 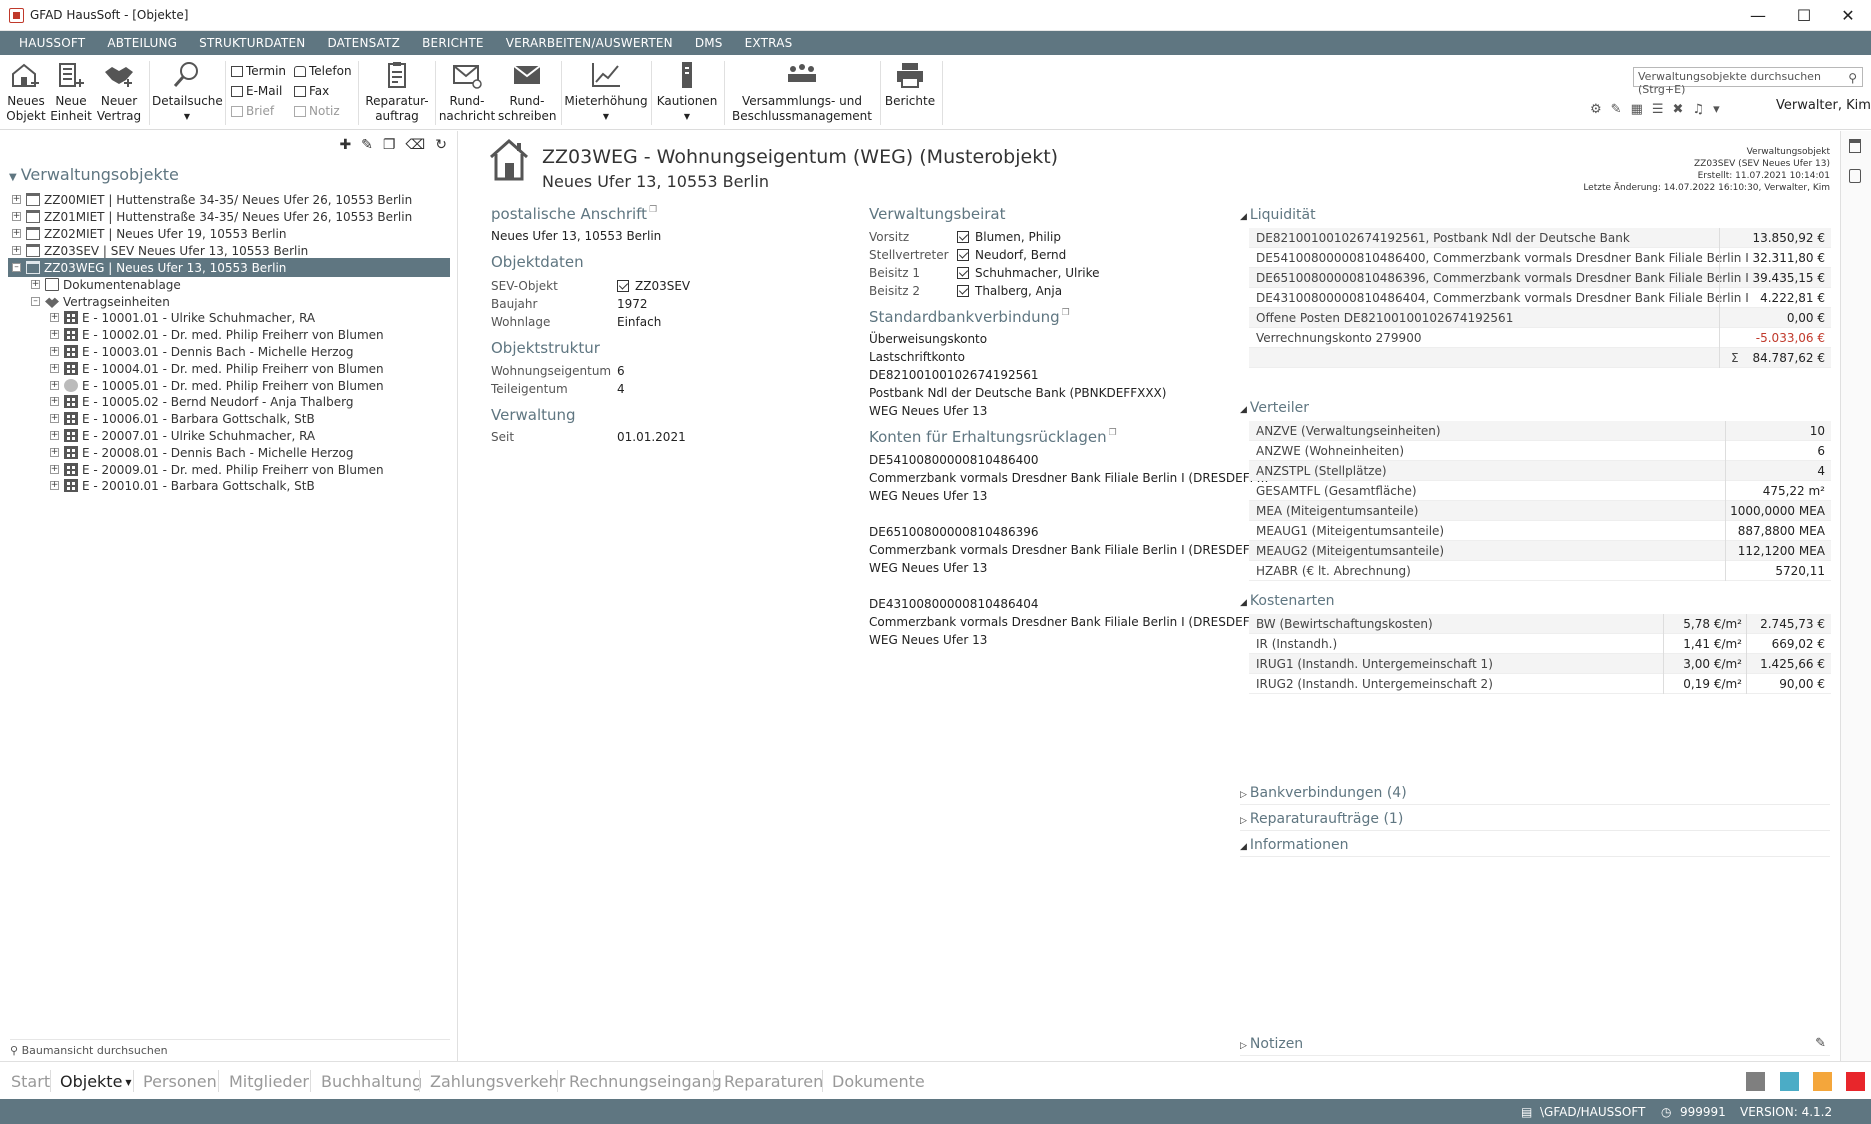 I want to click on user-switch-icon: ▾, so click(x=1716, y=109).